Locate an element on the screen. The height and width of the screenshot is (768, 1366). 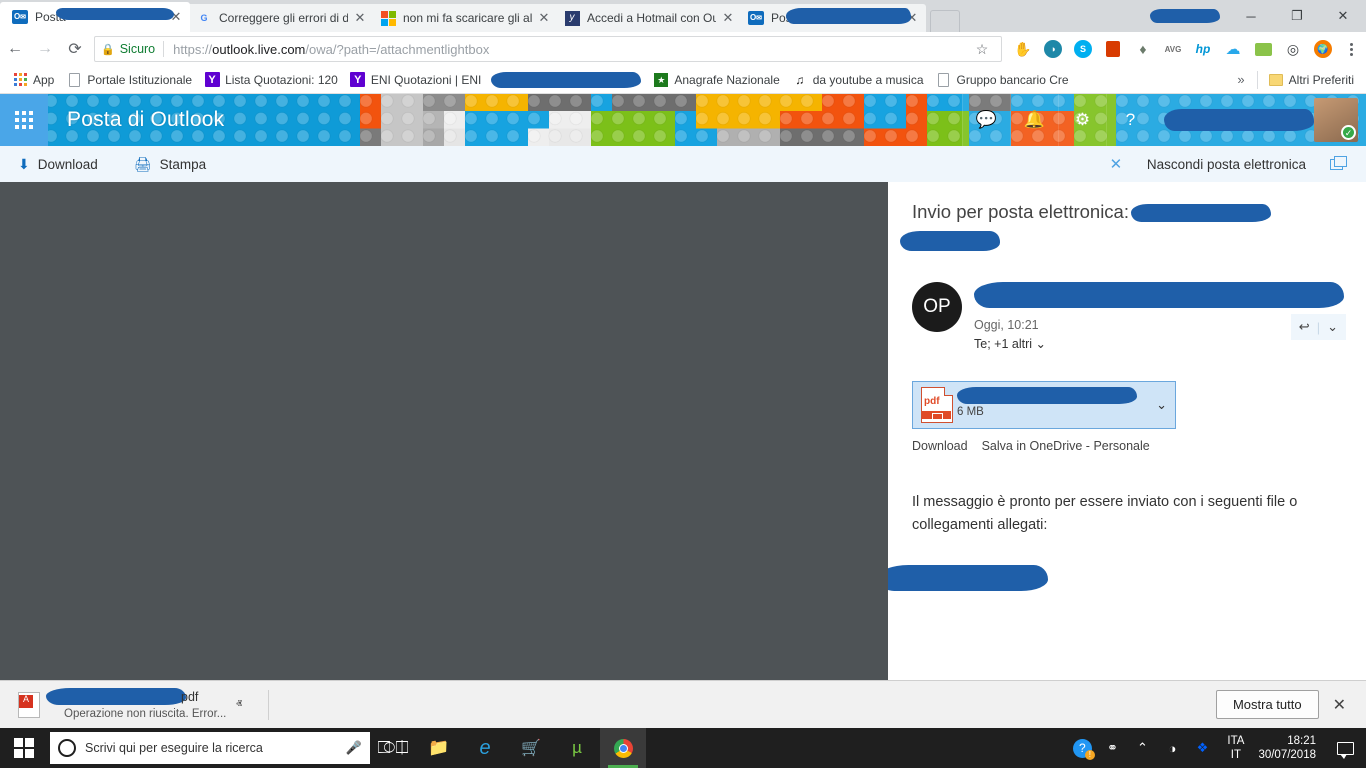
microsoft-icon is located at coordinates (388, 18).